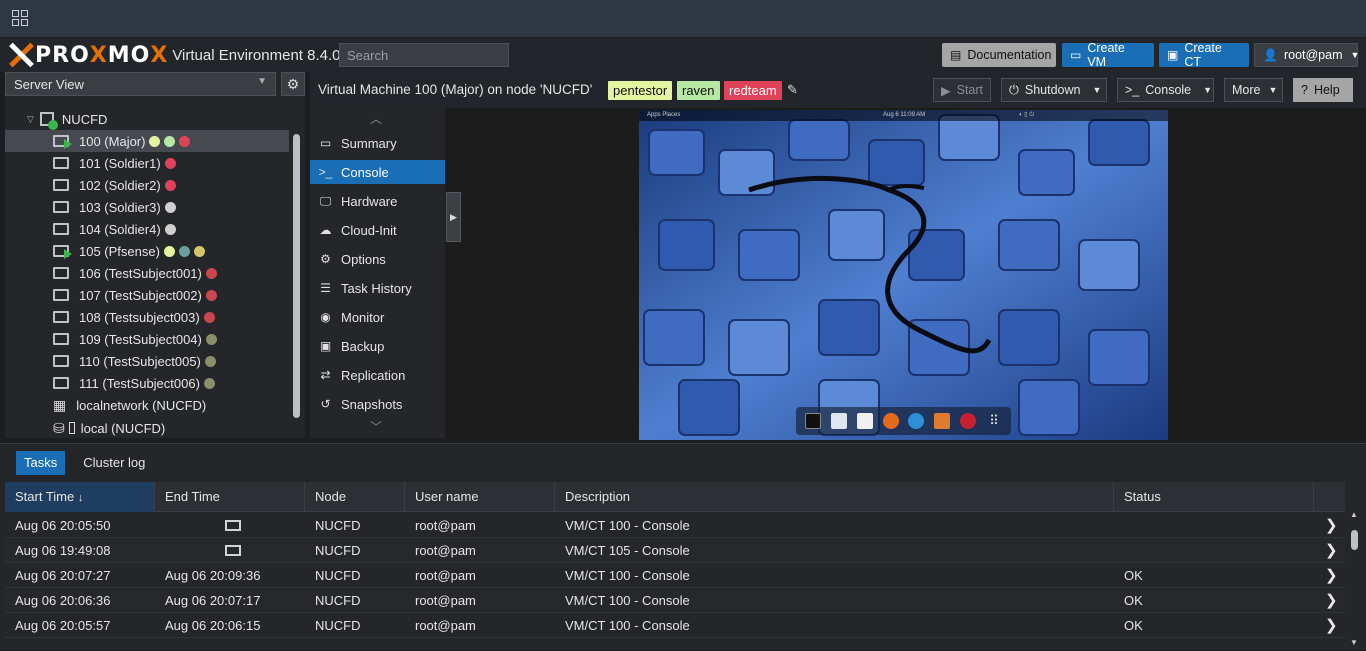 The height and width of the screenshot is (651, 1366). What do you see at coordinates (119, 251) in the screenshot?
I see `vm-label: 105 (Pfsense)` at bounding box center [119, 251].